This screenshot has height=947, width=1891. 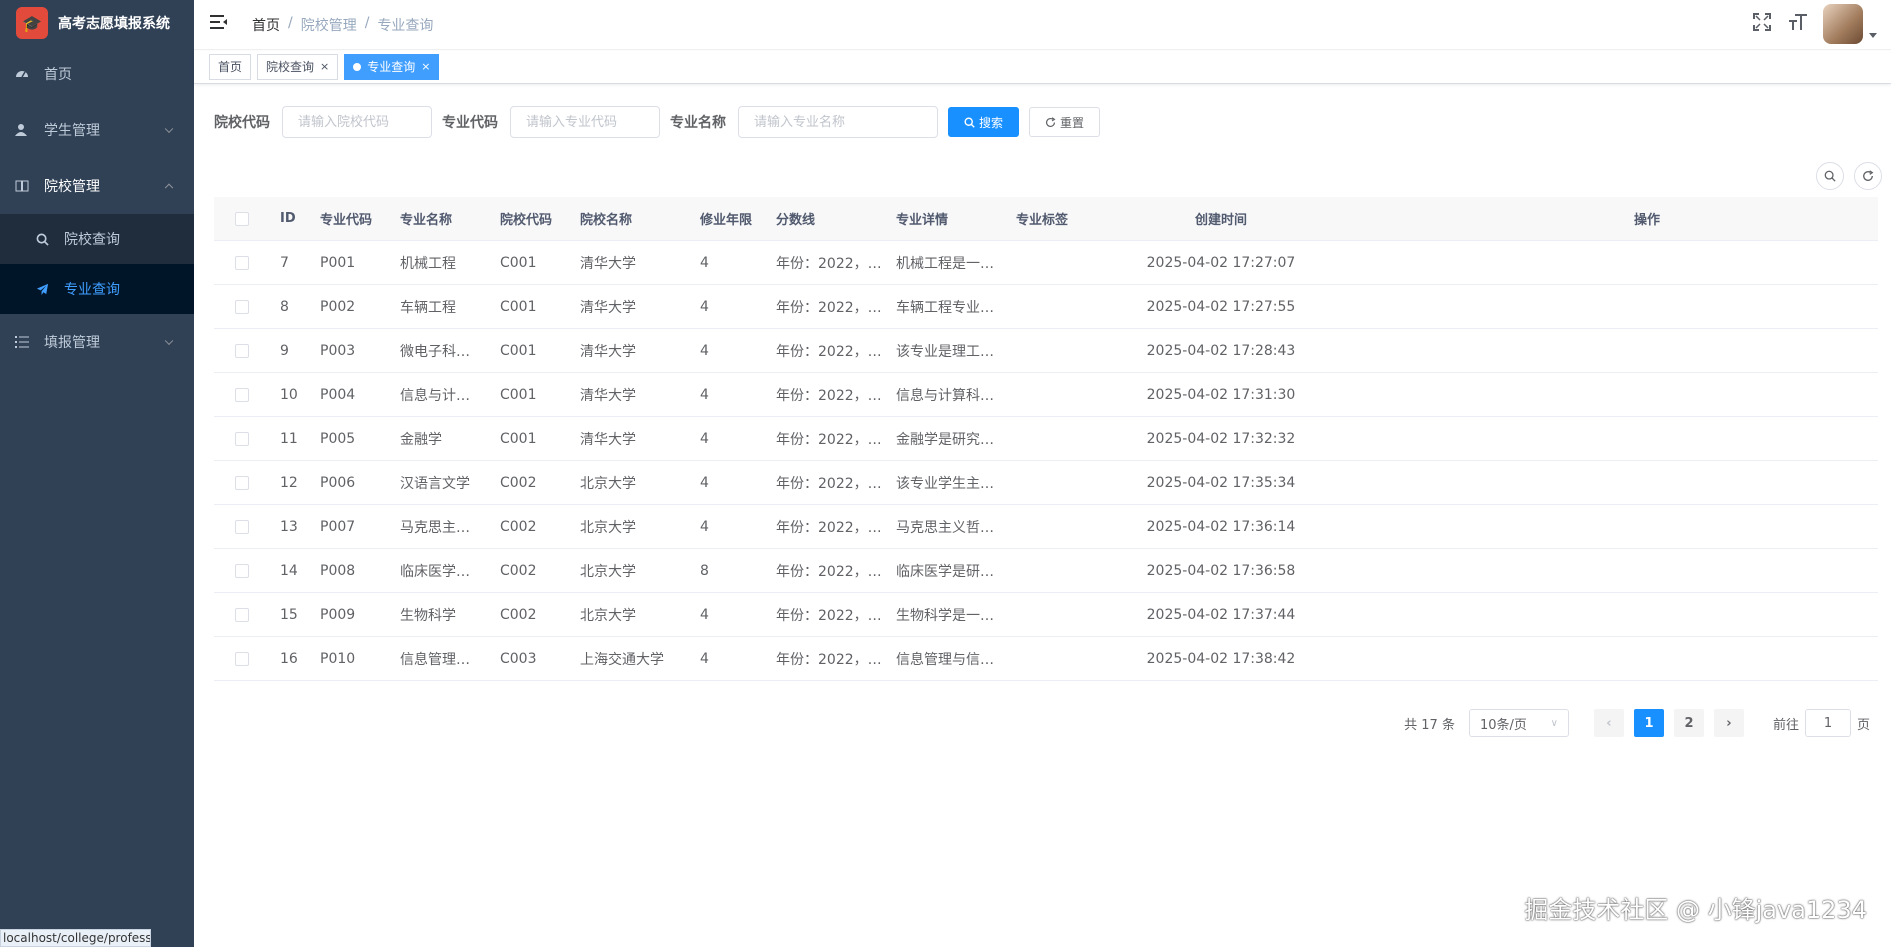 I want to click on cell-years: 4, so click(x=704, y=394).